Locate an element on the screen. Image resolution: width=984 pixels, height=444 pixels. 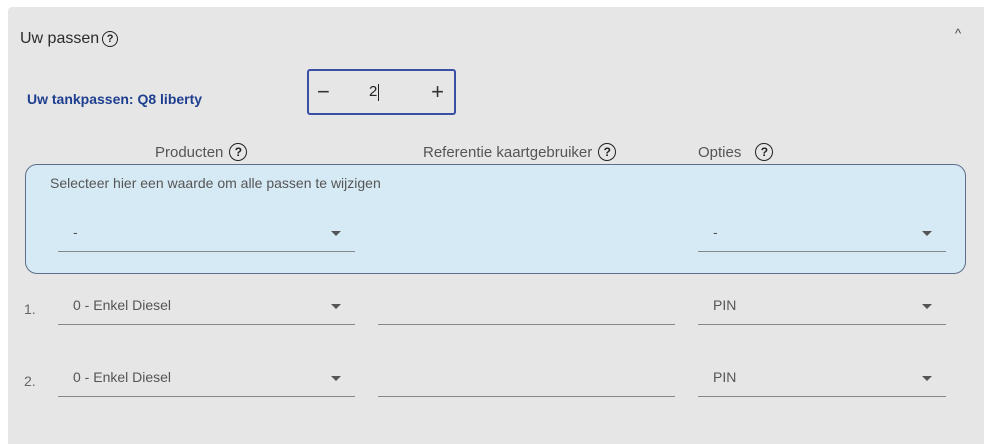
row-2-product-value: 0 - Enkel Diesel is located at coordinates (122, 377).